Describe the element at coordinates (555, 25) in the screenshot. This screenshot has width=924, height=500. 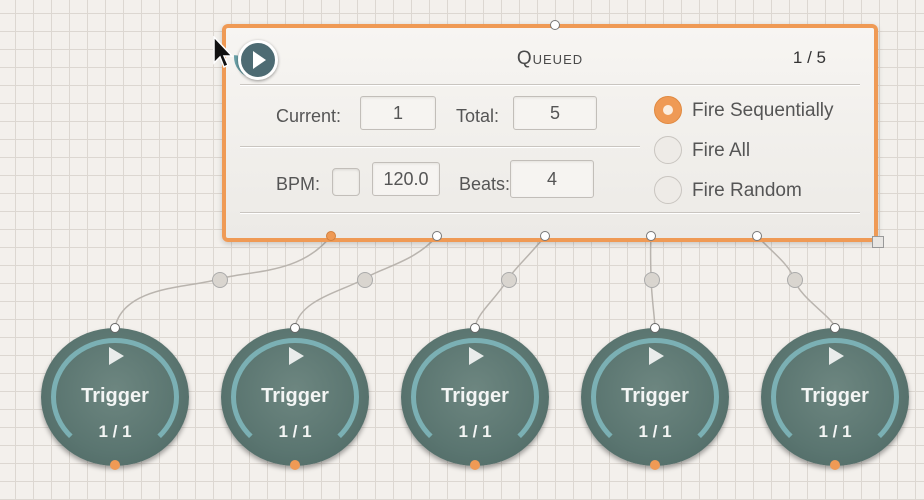
I see `input-port` at that location.